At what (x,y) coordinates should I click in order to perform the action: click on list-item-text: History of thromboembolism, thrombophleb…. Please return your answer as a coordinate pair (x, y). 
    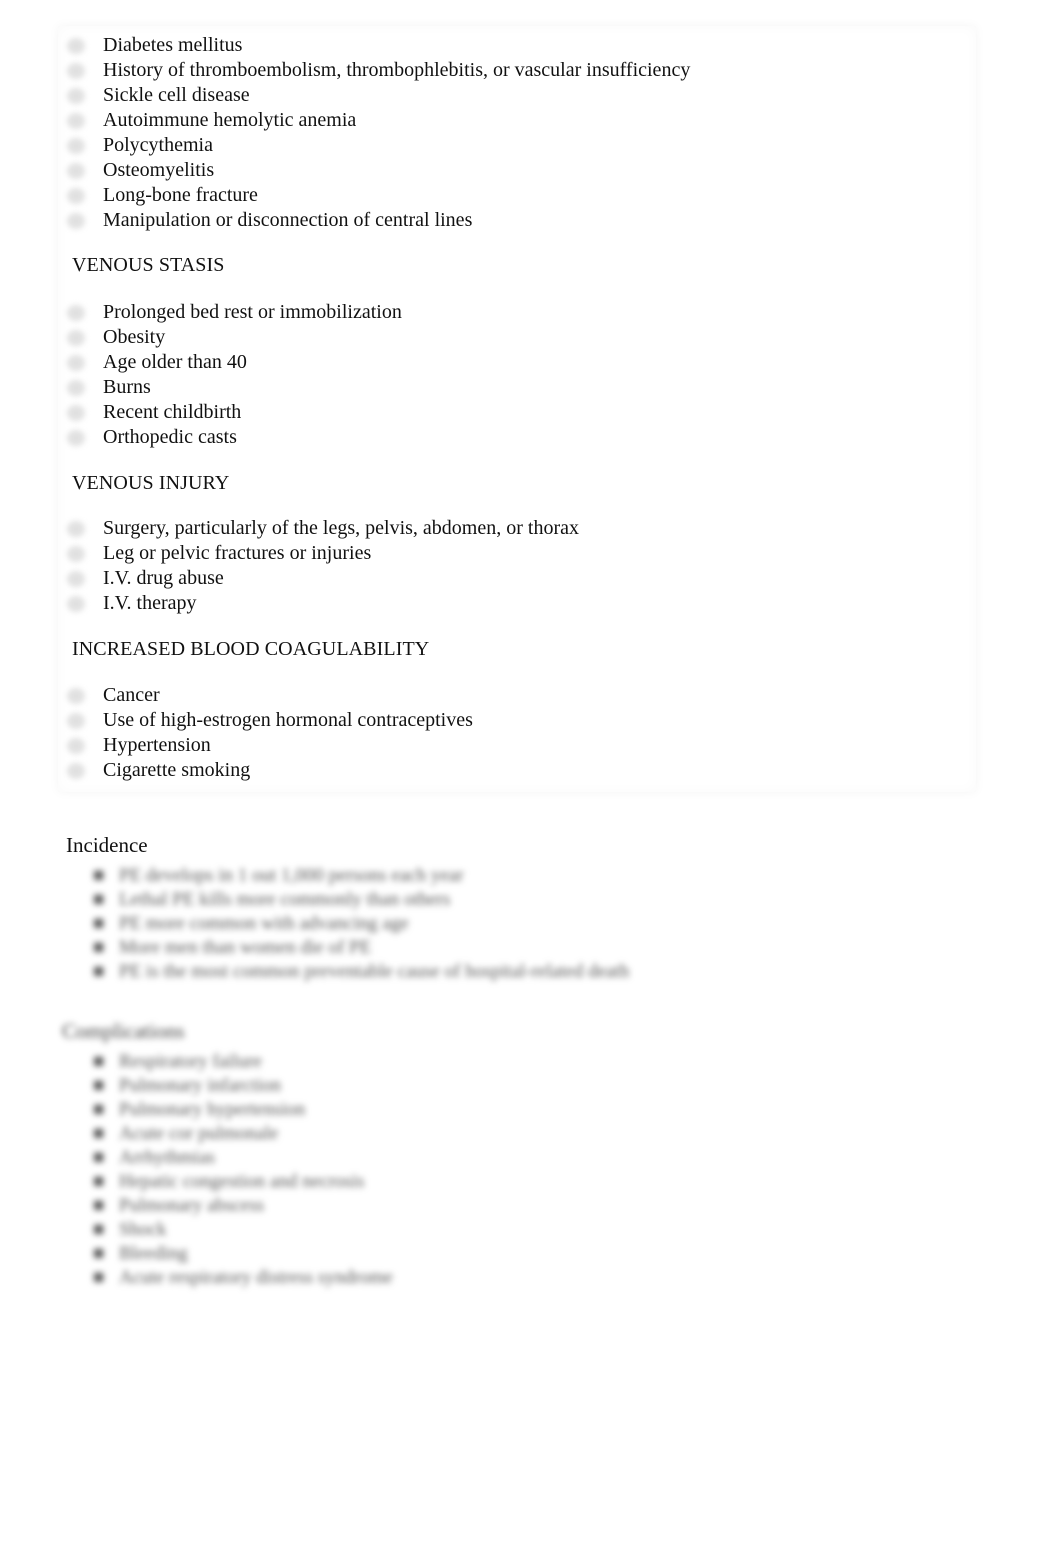
    Looking at the image, I should click on (397, 70).